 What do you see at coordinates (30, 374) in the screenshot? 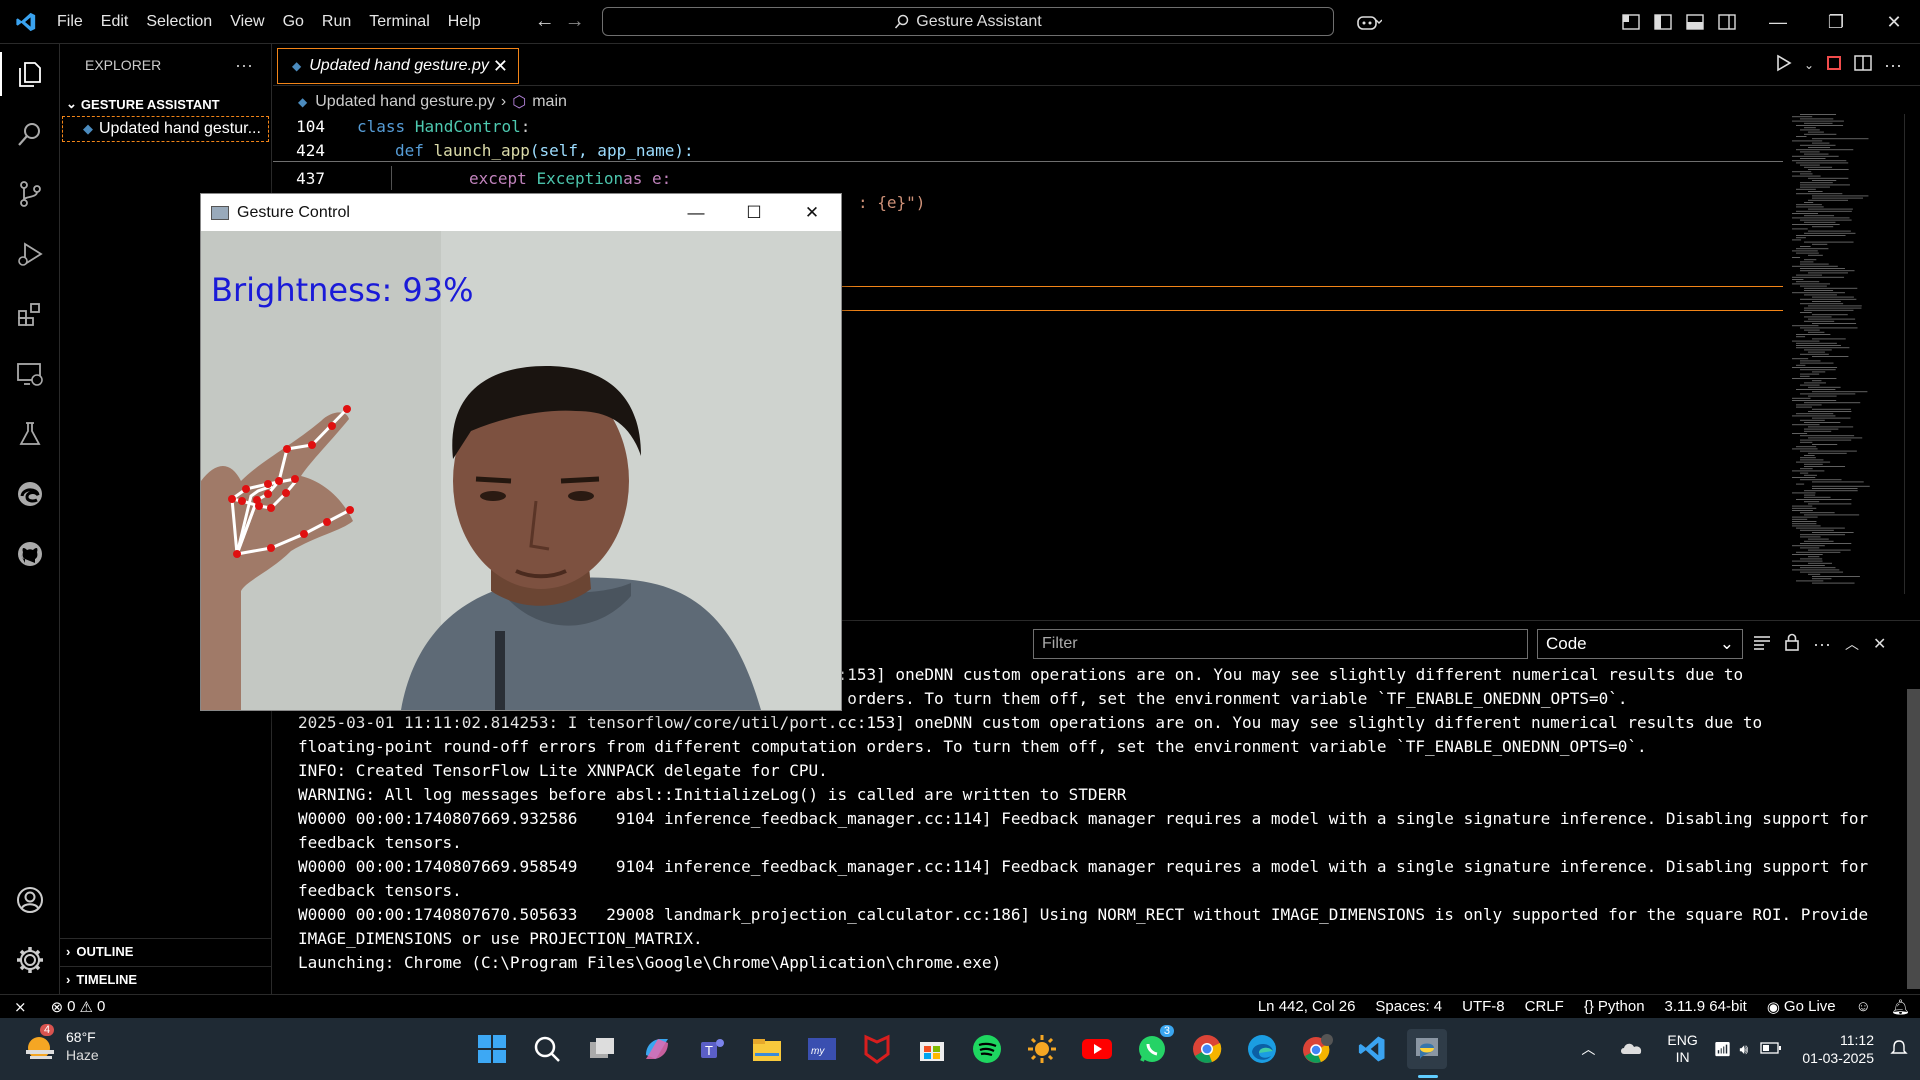
I see `remote-explorer-icon` at bounding box center [30, 374].